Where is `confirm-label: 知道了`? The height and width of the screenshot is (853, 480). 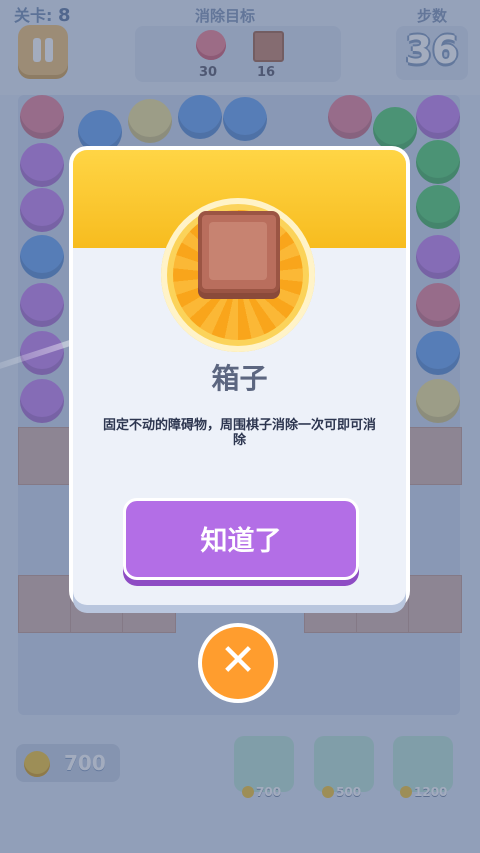 confirm-label: 知道了 is located at coordinates (241, 541).